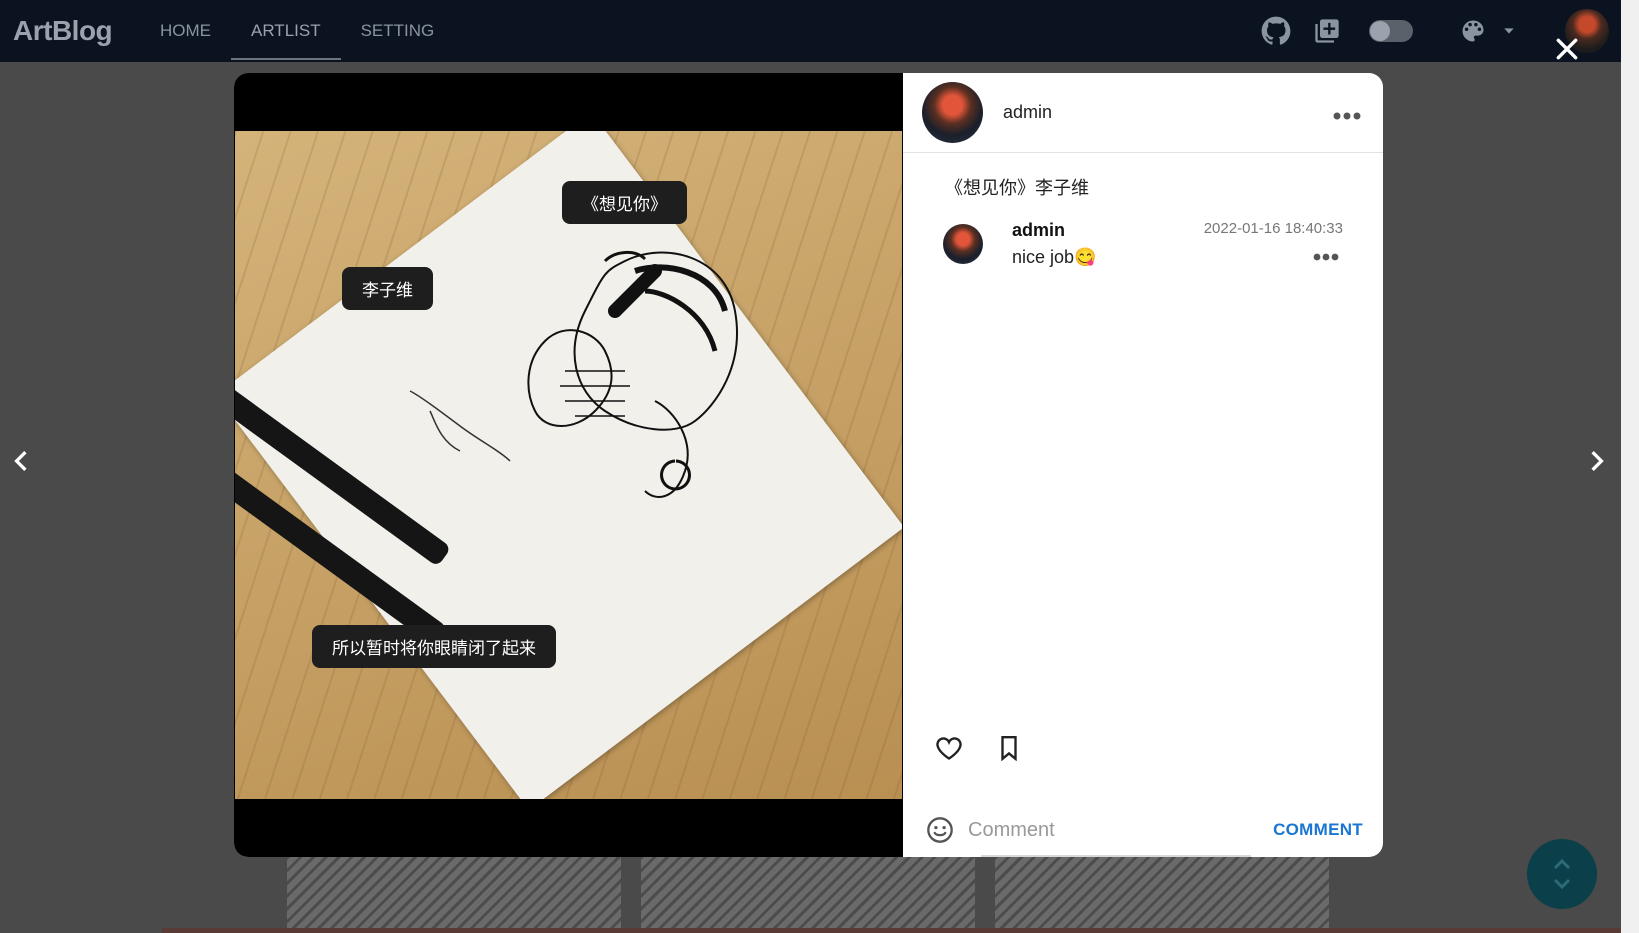 This screenshot has height=933, width=1639. I want to click on page-scrollbar, so click(1630, 466).